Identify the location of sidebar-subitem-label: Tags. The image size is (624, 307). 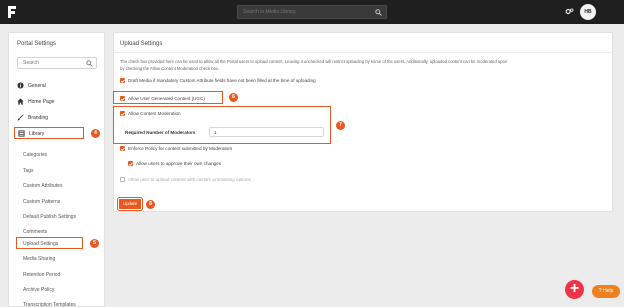
(28, 171).